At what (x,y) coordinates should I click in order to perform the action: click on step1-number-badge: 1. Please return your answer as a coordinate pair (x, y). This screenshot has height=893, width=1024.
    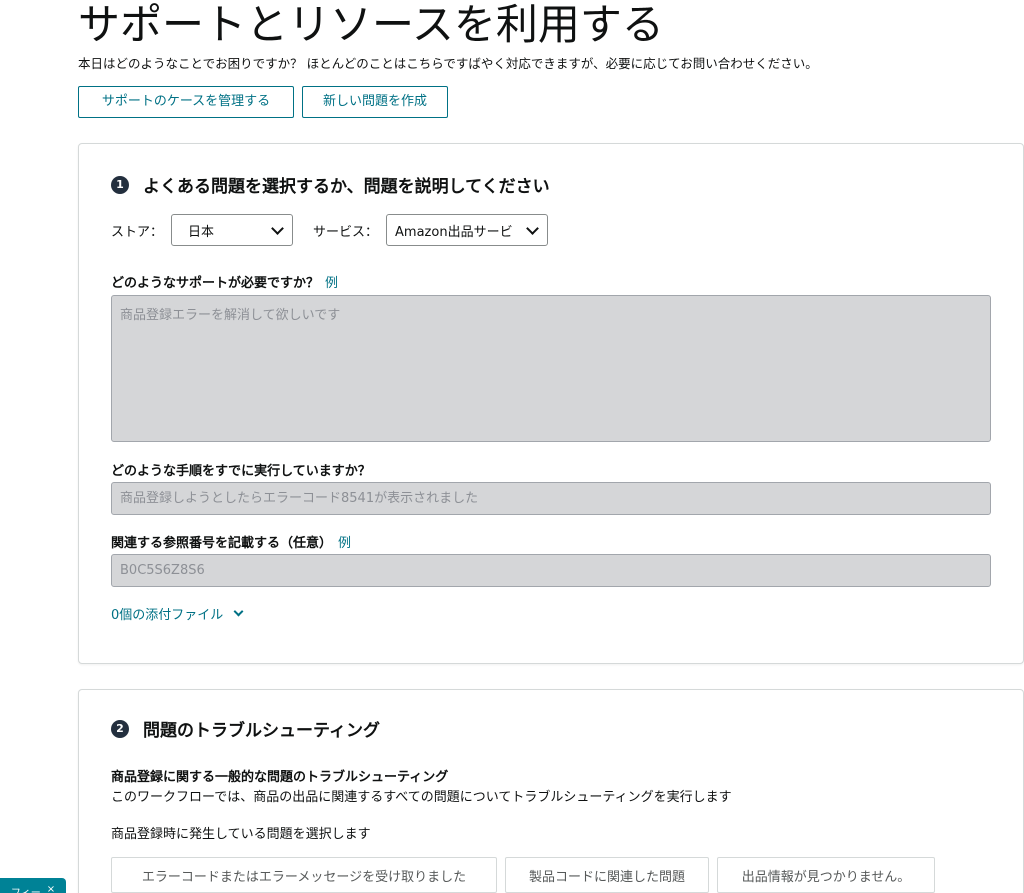
    Looking at the image, I should click on (120, 184).